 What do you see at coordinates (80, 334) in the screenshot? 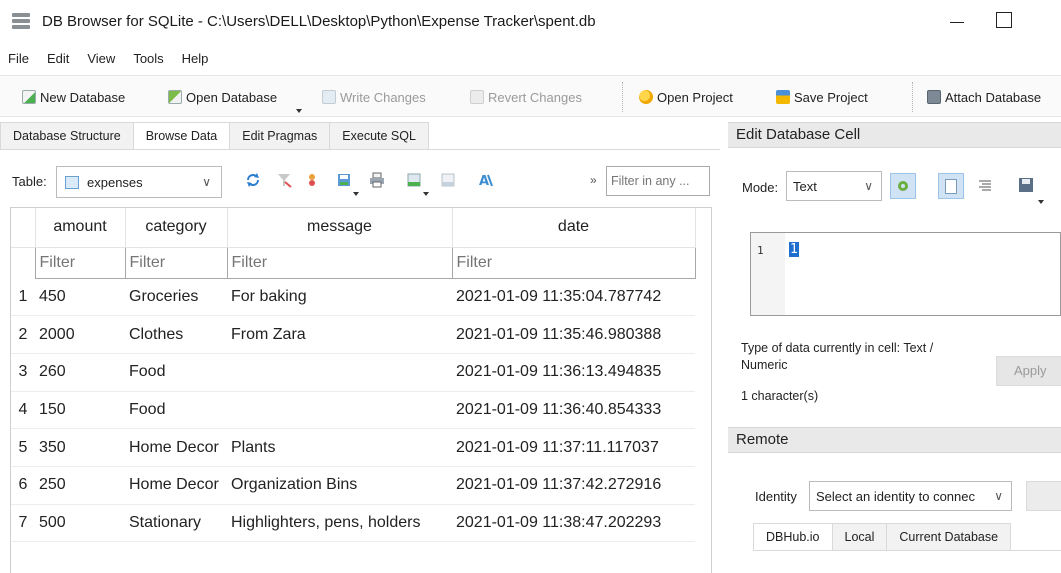
I see `cell-amount: 2000` at bounding box center [80, 334].